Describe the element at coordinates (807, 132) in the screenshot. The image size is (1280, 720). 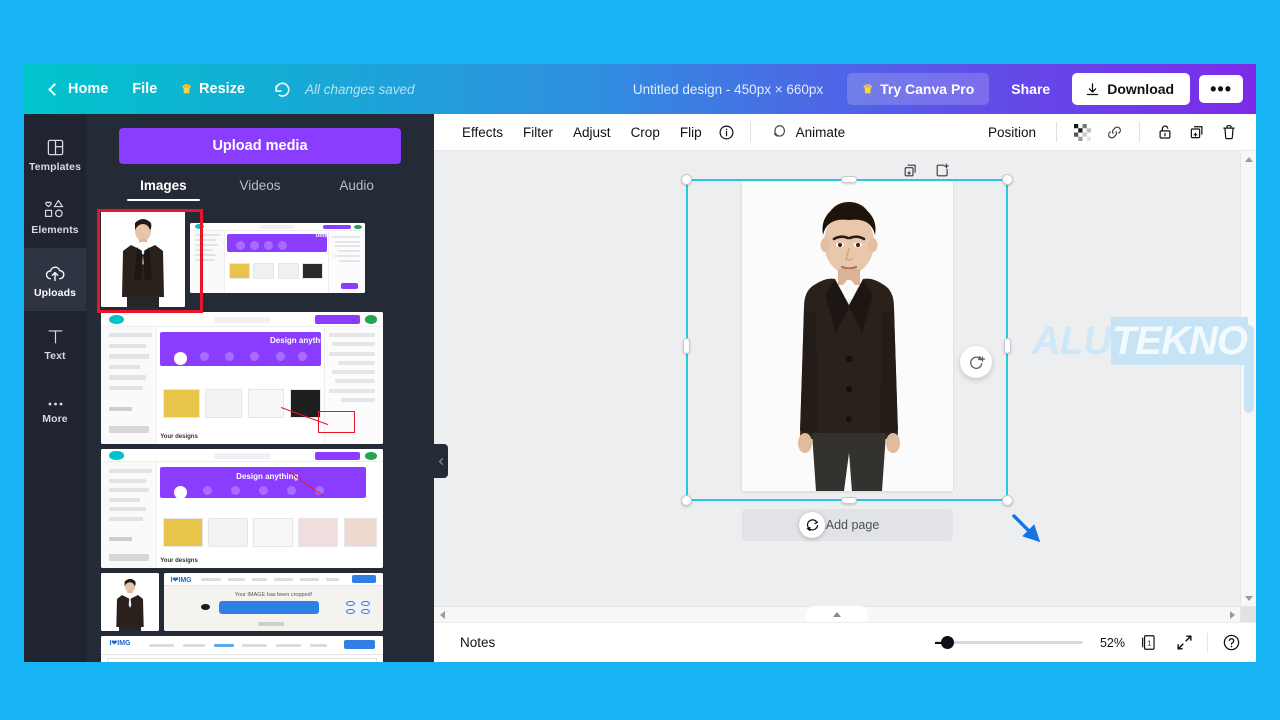
I see `animate-button: Animate` at that location.